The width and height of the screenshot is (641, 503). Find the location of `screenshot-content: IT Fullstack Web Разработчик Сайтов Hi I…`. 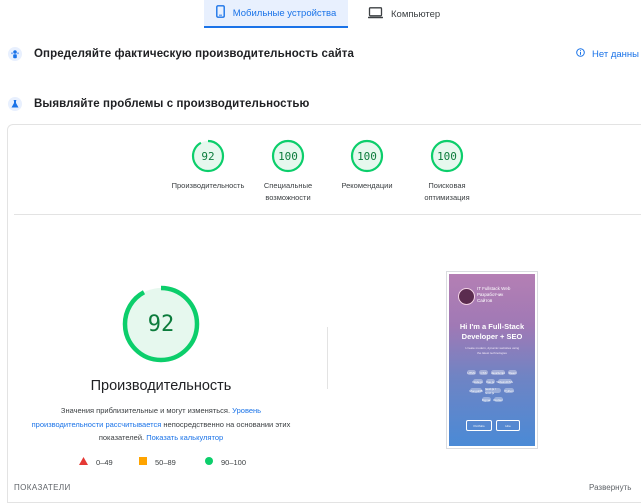

screenshot-content: IT Fullstack Web Разработчик Сайтов Hi I… is located at coordinates (492, 360).